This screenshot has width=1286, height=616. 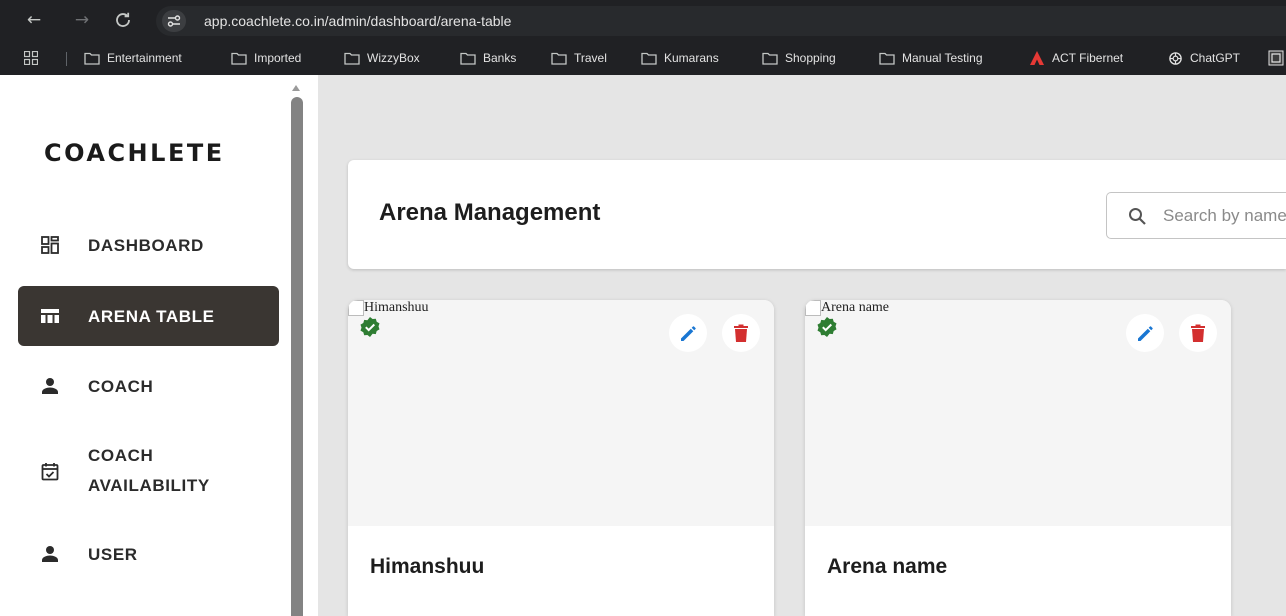 I want to click on bookmark-shopping: Shopping, so click(x=799, y=58).